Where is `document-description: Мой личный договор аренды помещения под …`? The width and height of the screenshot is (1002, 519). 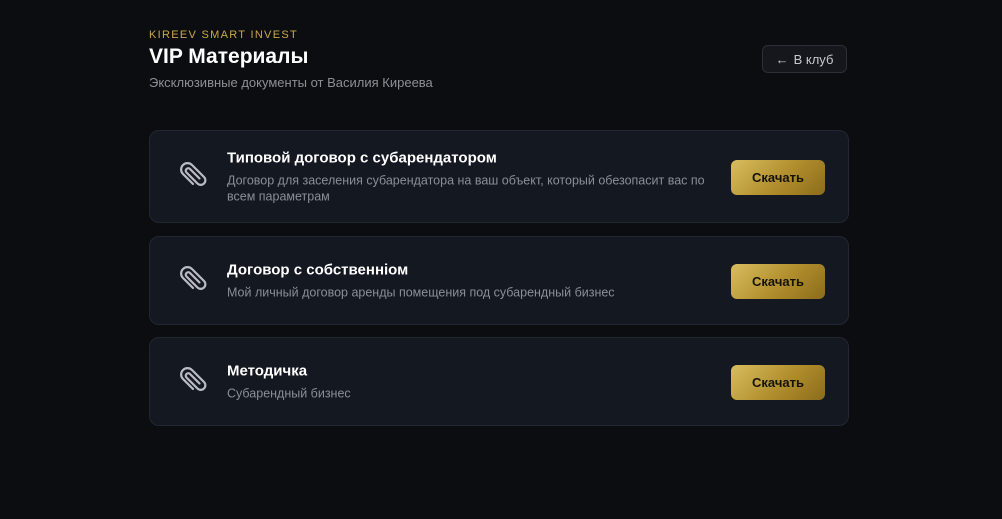
document-description: Мой личный договор аренды помещения под … is located at coordinates (421, 292).